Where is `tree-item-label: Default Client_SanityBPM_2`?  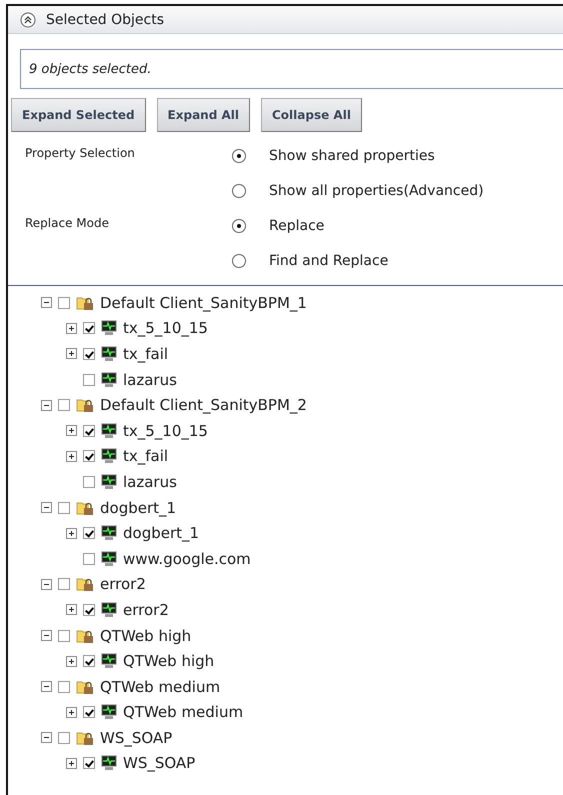 tree-item-label: Default Client_SanityBPM_2 is located at coordinates (203, 405).